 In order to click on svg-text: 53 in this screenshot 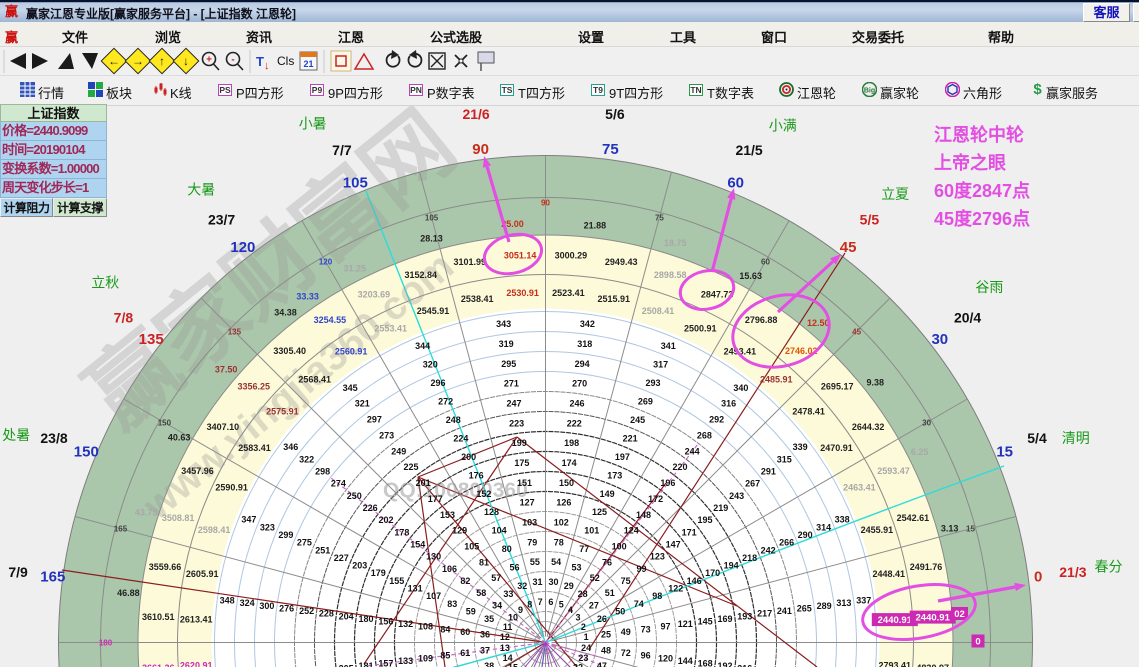, I will do `click(576, 568)`.